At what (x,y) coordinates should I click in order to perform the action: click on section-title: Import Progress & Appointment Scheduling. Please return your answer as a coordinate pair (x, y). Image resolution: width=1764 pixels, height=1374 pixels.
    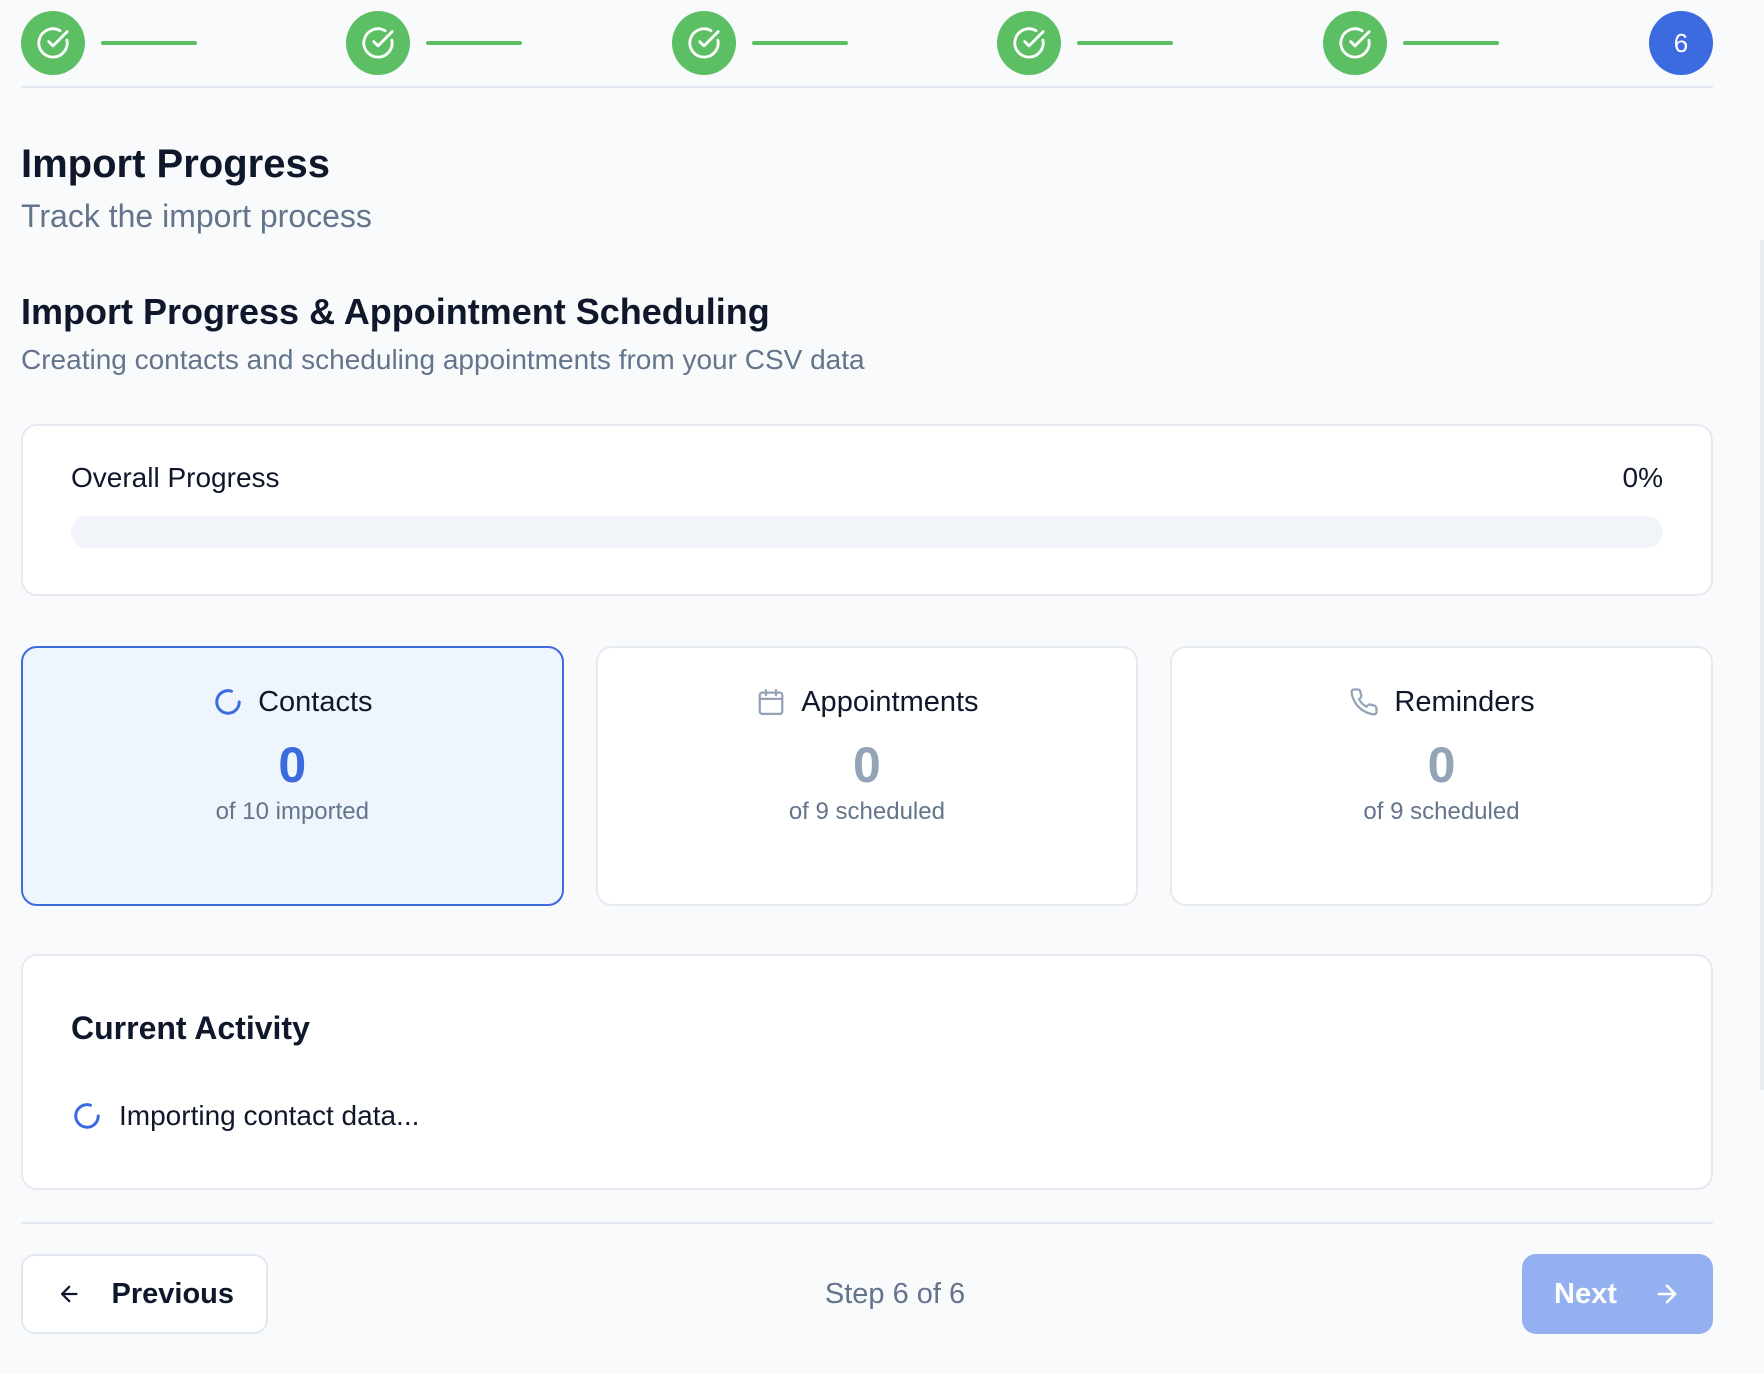
    Looking at the image, I should click on (395, 311).